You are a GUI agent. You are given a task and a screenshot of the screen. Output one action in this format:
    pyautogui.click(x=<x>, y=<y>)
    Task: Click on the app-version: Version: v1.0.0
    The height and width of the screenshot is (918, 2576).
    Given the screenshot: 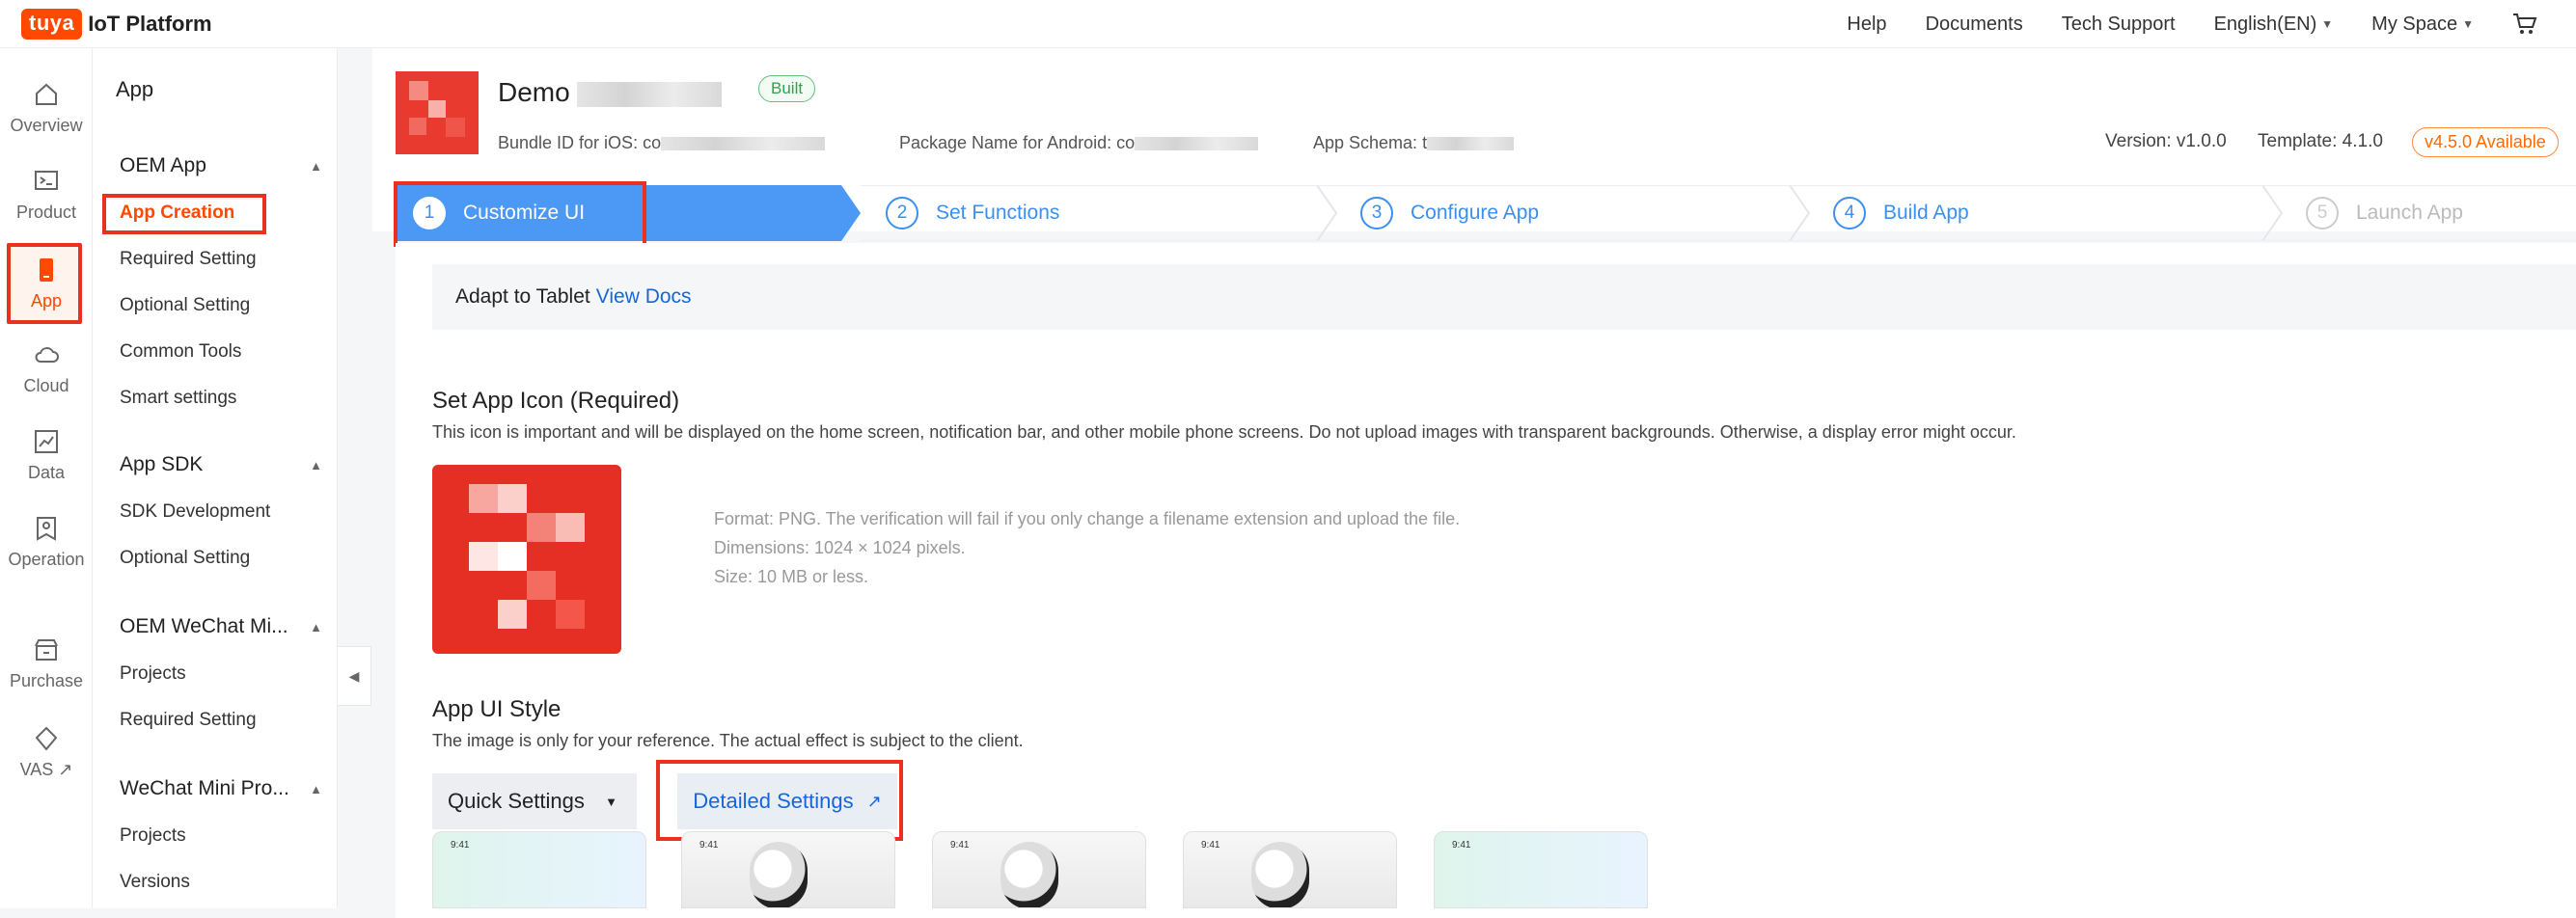 What is the action you would take?
    pyautogui.click(x=2166, y=141)
    